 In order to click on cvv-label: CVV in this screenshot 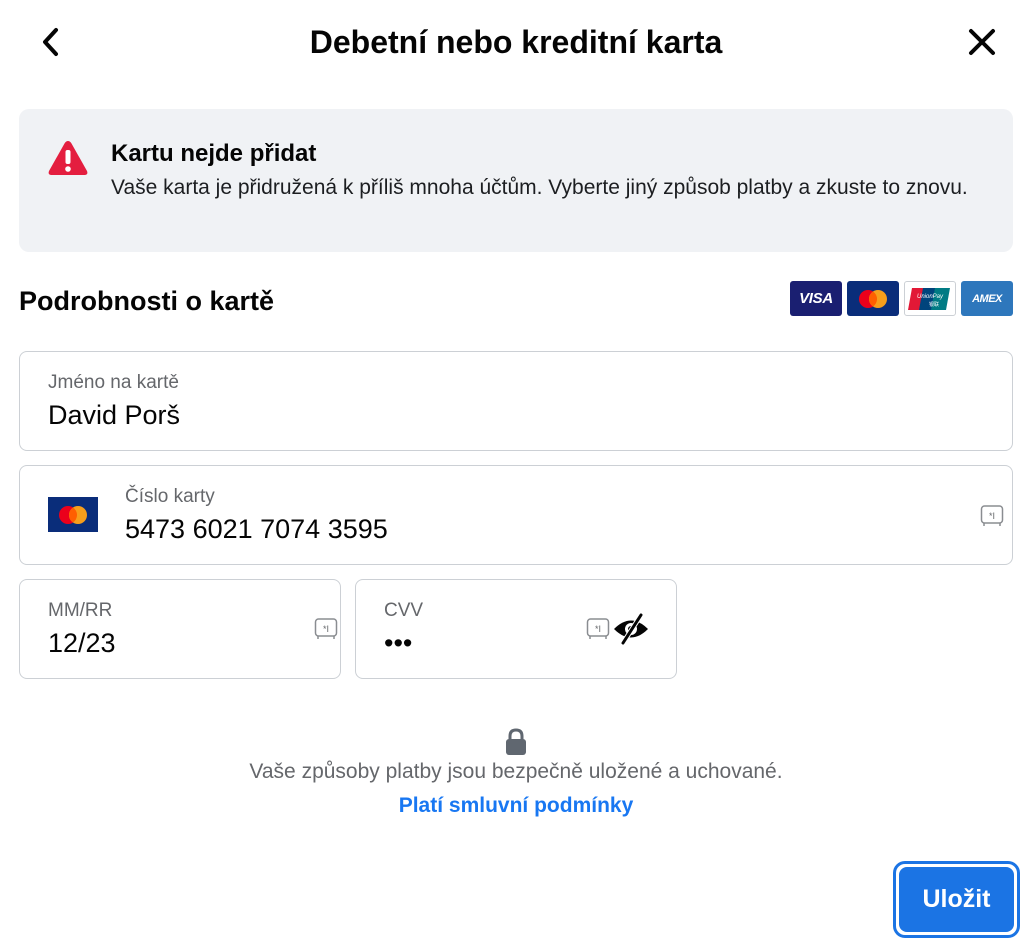, I will do `click(404, 610)`.